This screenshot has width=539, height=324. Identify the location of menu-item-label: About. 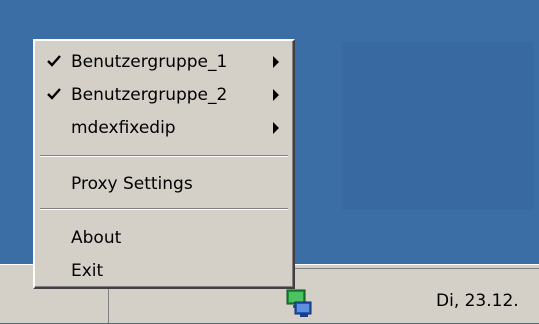
(96, 238).